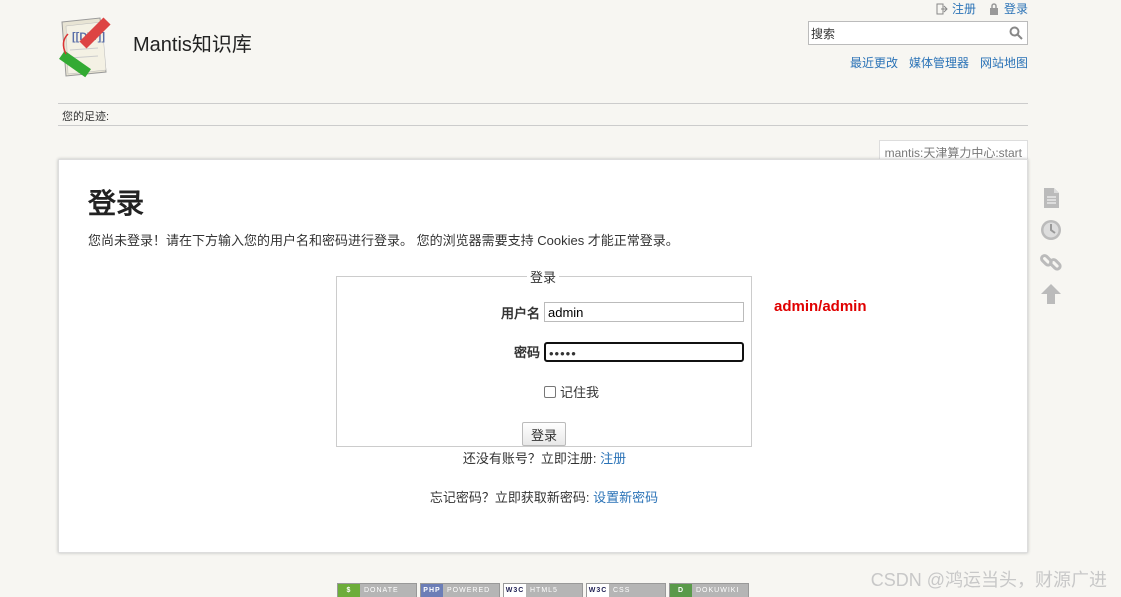 The width and height of the screenshot is (1121, 597). Describe the element at coordinates (1004, 62) in the screenshot. I see `sitemap-link: 网站地图` at that location.